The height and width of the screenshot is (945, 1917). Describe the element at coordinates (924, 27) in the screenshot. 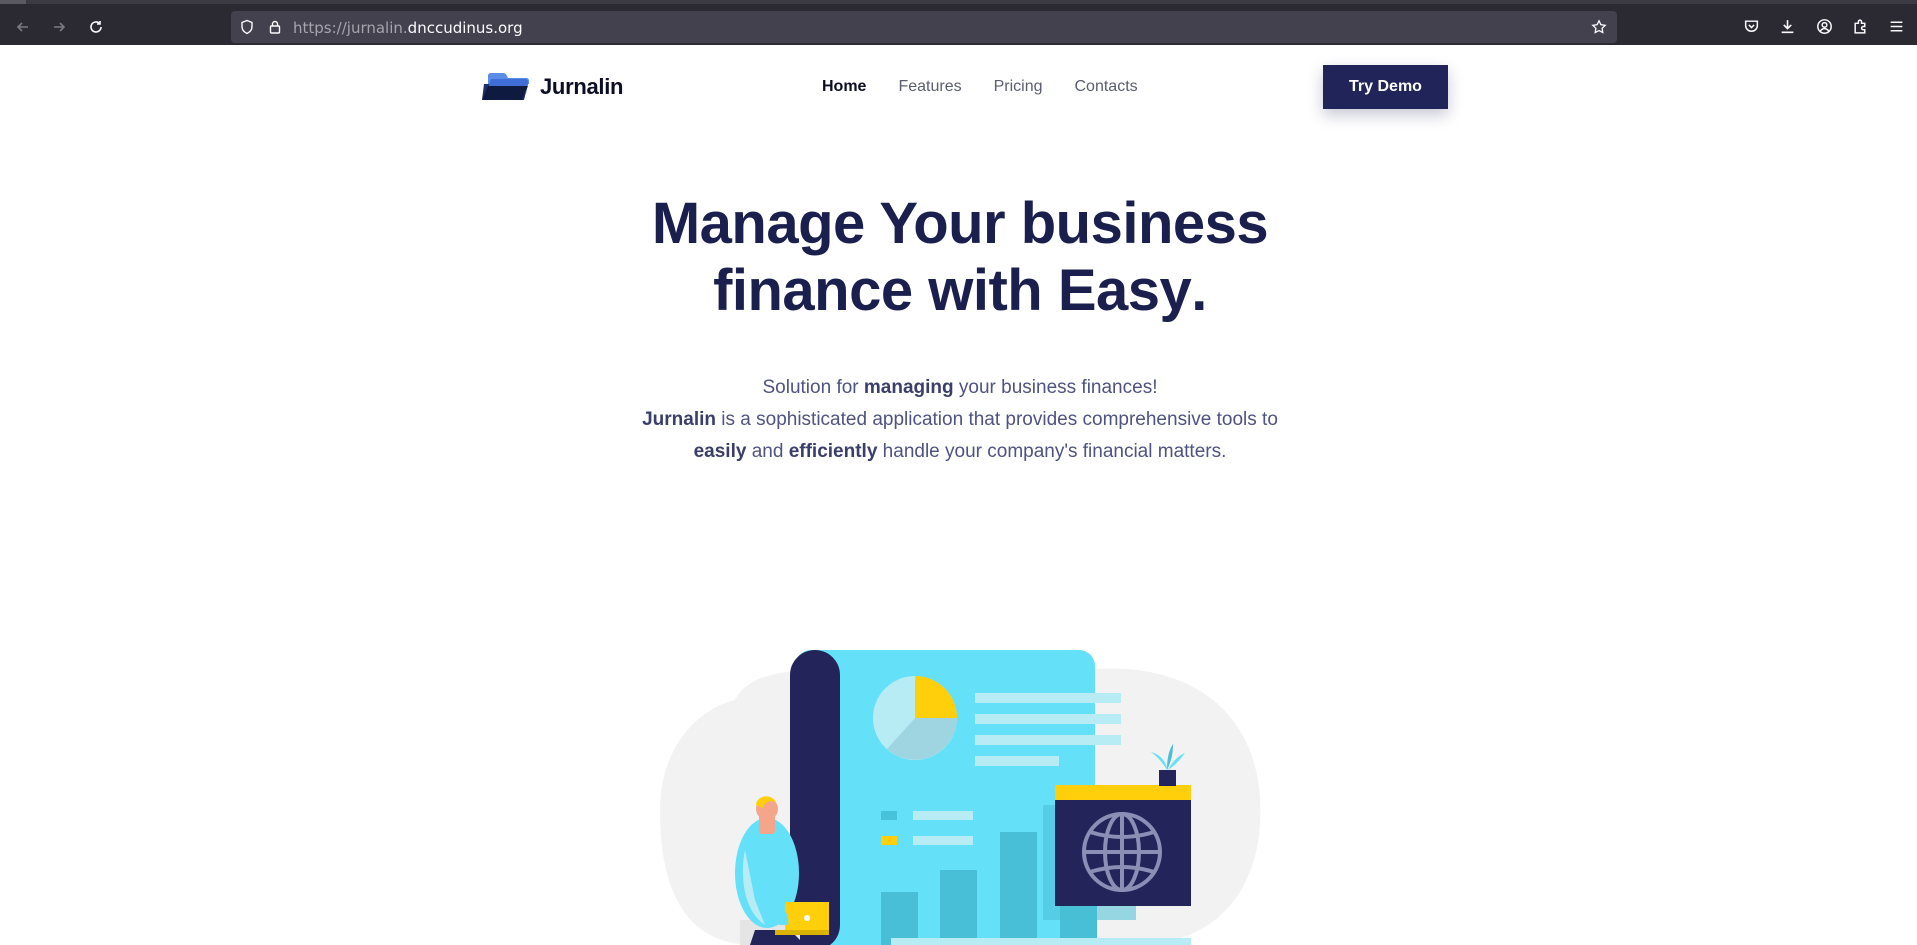

I see `address-bar: https://jurnalin.dnccudinus.org` at that location.